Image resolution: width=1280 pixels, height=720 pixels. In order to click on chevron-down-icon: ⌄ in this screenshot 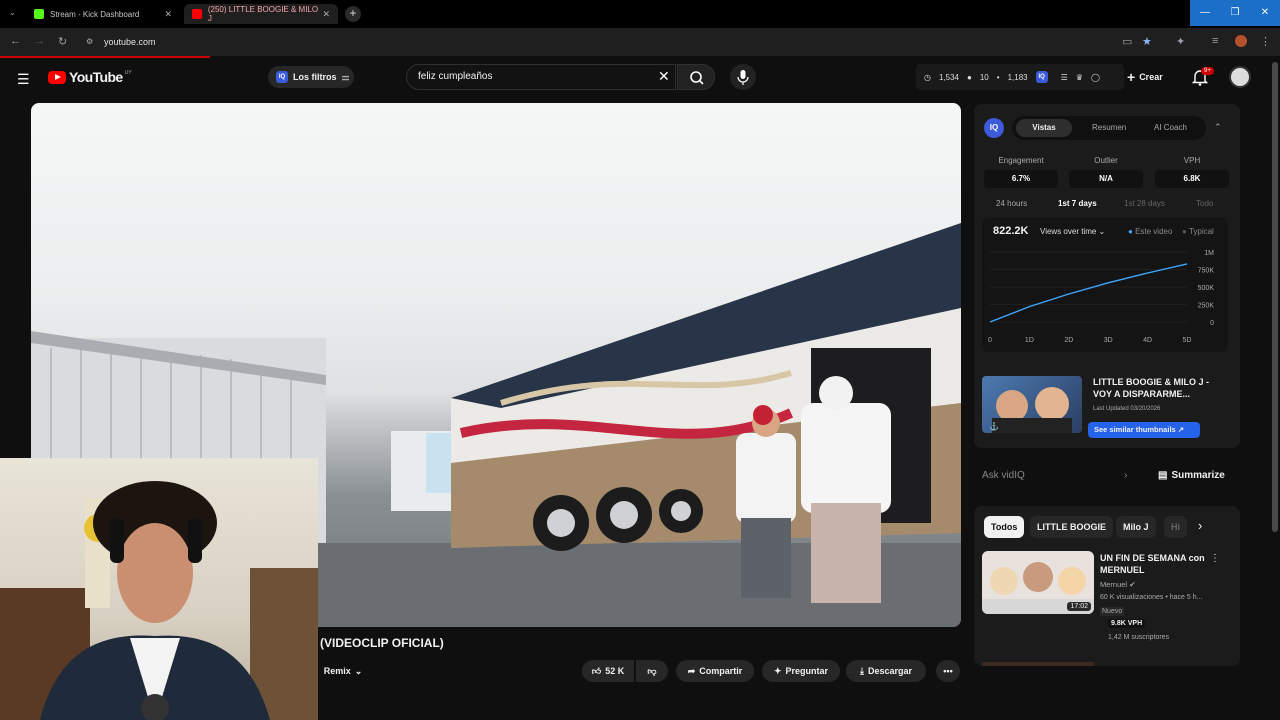, I will do `click(358, 670)`.